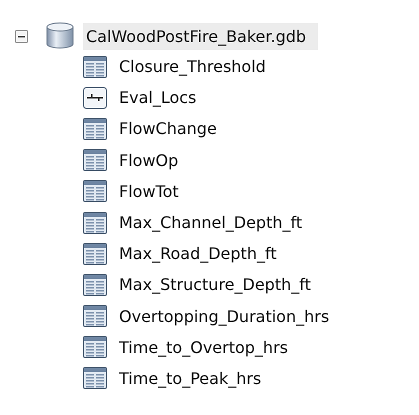 Image resolution: width=419 pixels, height=415 pixels. Describe the element at coordinates (157, 98) in the screenshot. I see `table-label: Eval_Locs` at that location.